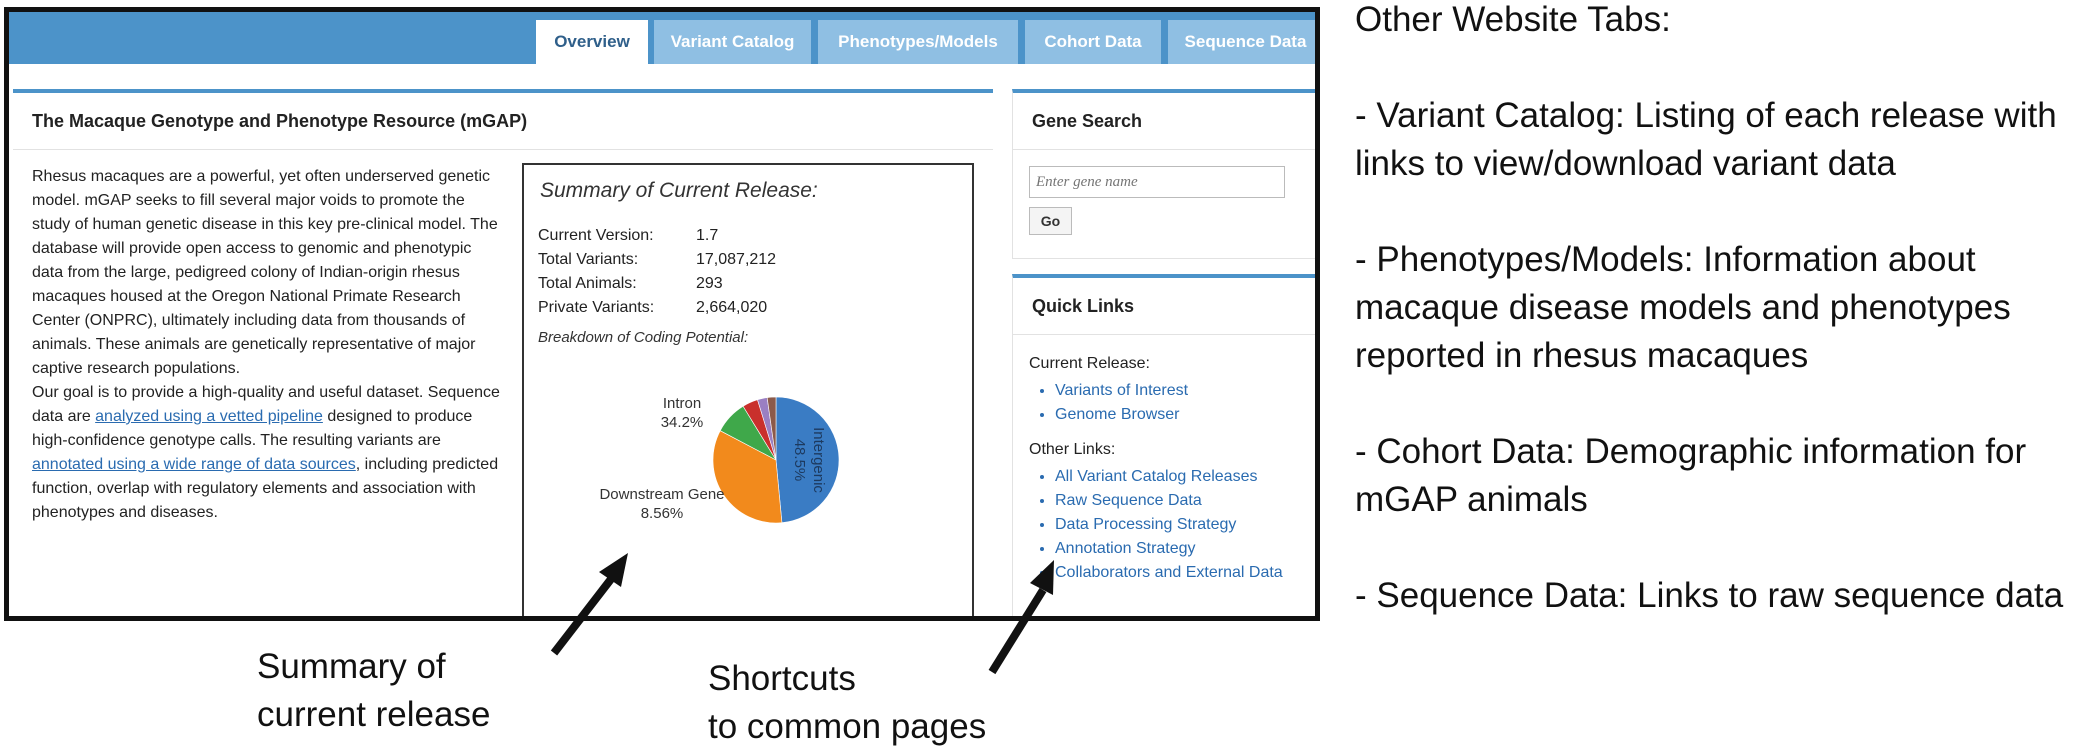  Describe the element at coordinates (592, 42) in the screenshot. I see `tab-overview: Overview` at that location.